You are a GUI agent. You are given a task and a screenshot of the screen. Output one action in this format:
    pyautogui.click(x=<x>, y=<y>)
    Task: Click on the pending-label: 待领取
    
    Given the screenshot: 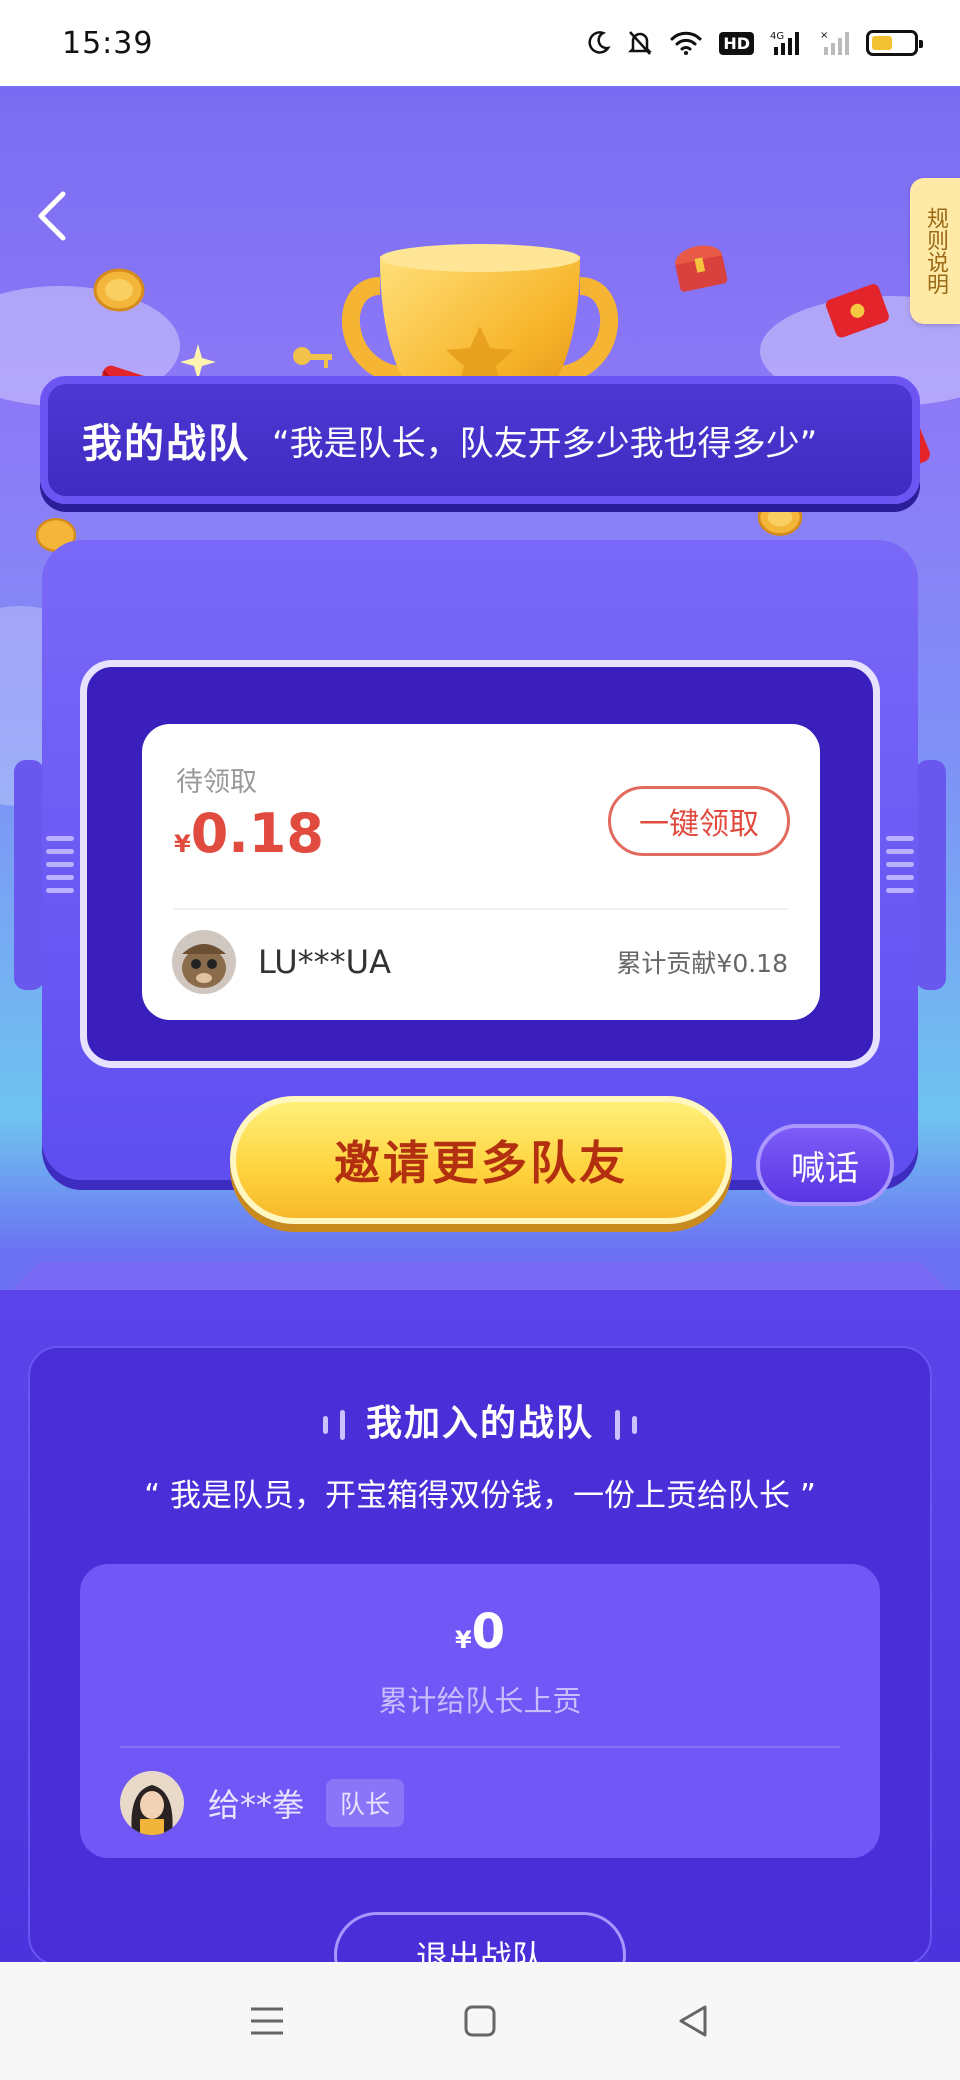 What is the action you would take?
    pyautogui.click(x=216, y=782)
    